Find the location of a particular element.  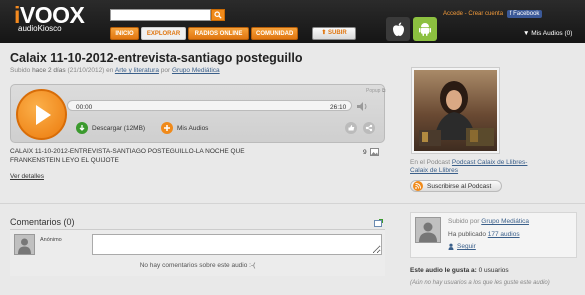

uploader-link: Grupo Mediática is located at coordinates (196, 70).